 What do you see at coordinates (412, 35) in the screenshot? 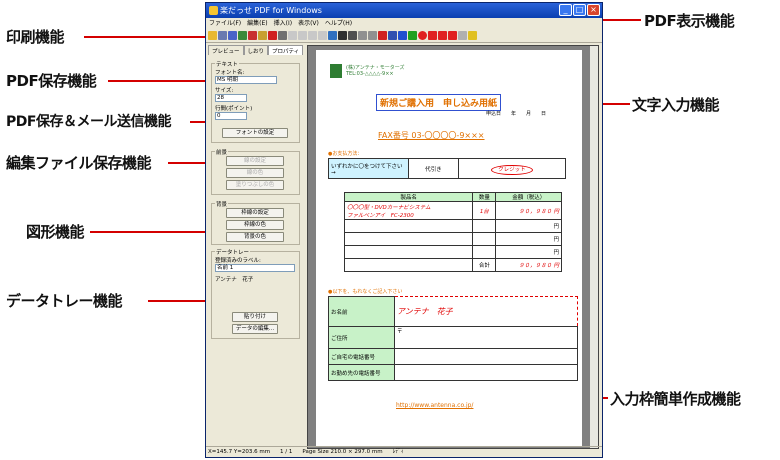
I see `rect-icon` at bounding box center [412, 35].